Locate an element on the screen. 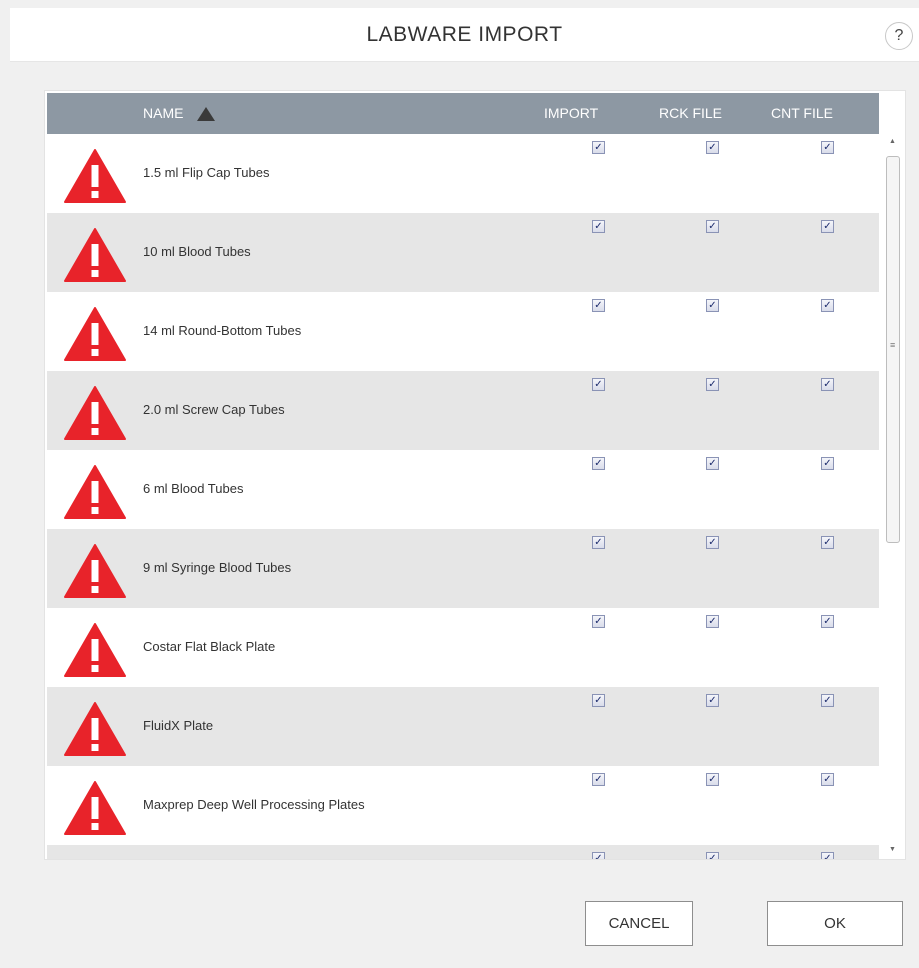 This screenshot has height=968, width=919. scroll-up-arrow-icon: ▲ is located at coordinates (892, 141).